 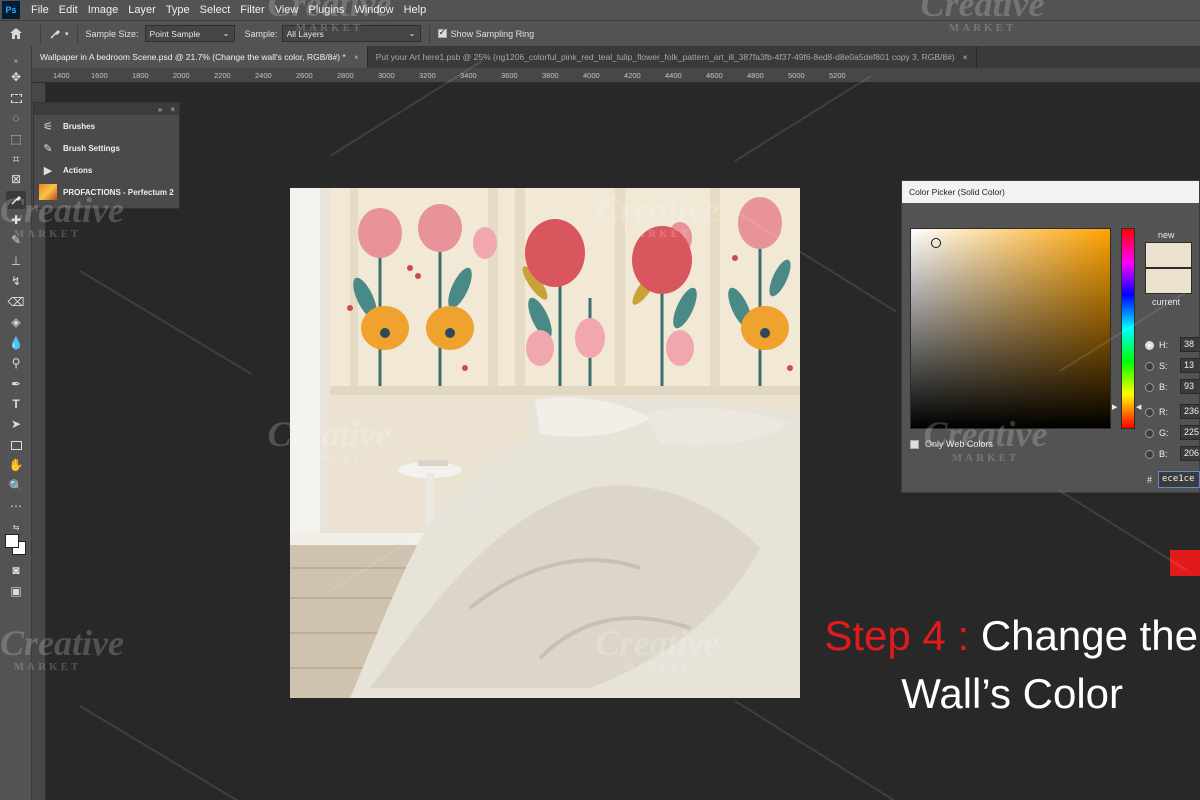 I want to click on ruler-tick: 2400, so click(x=263, y=75).